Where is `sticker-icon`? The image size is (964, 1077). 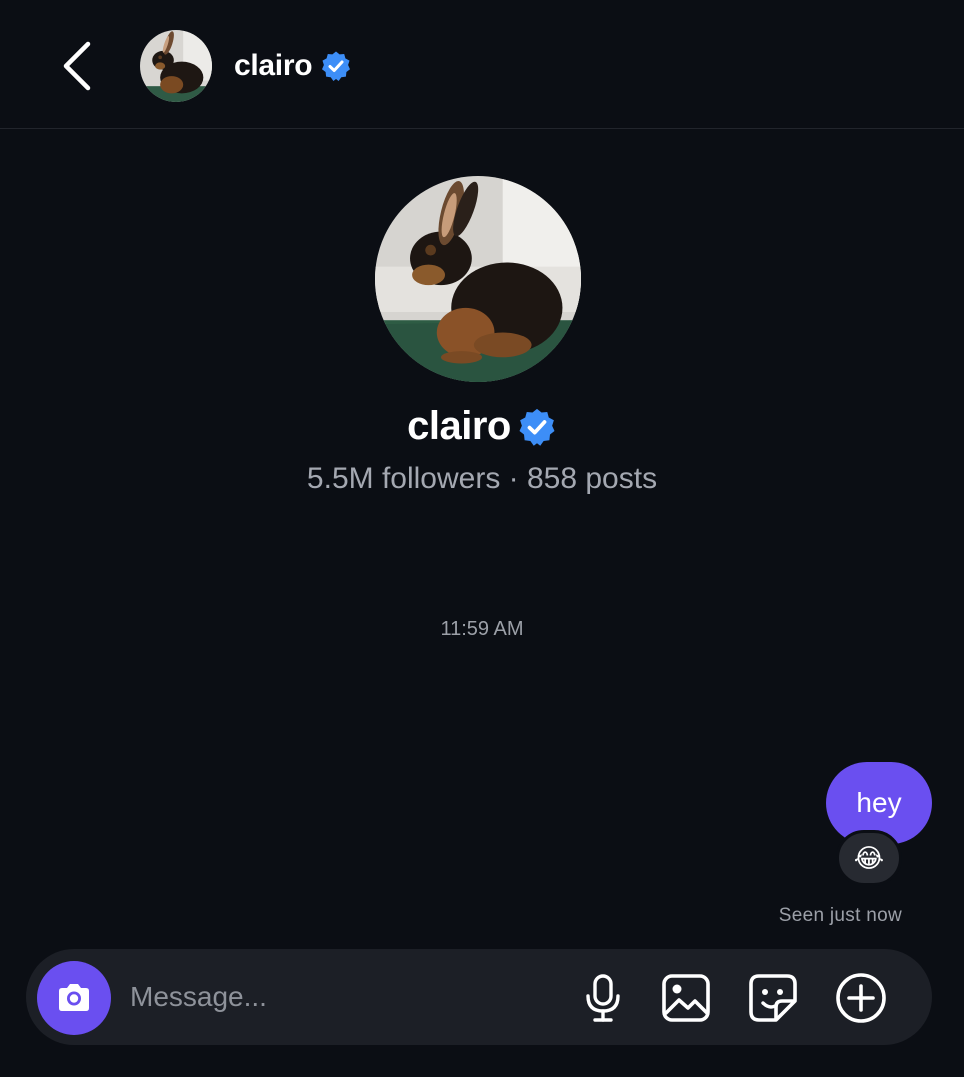 sticker-icon is located at coordinates (773, 998).